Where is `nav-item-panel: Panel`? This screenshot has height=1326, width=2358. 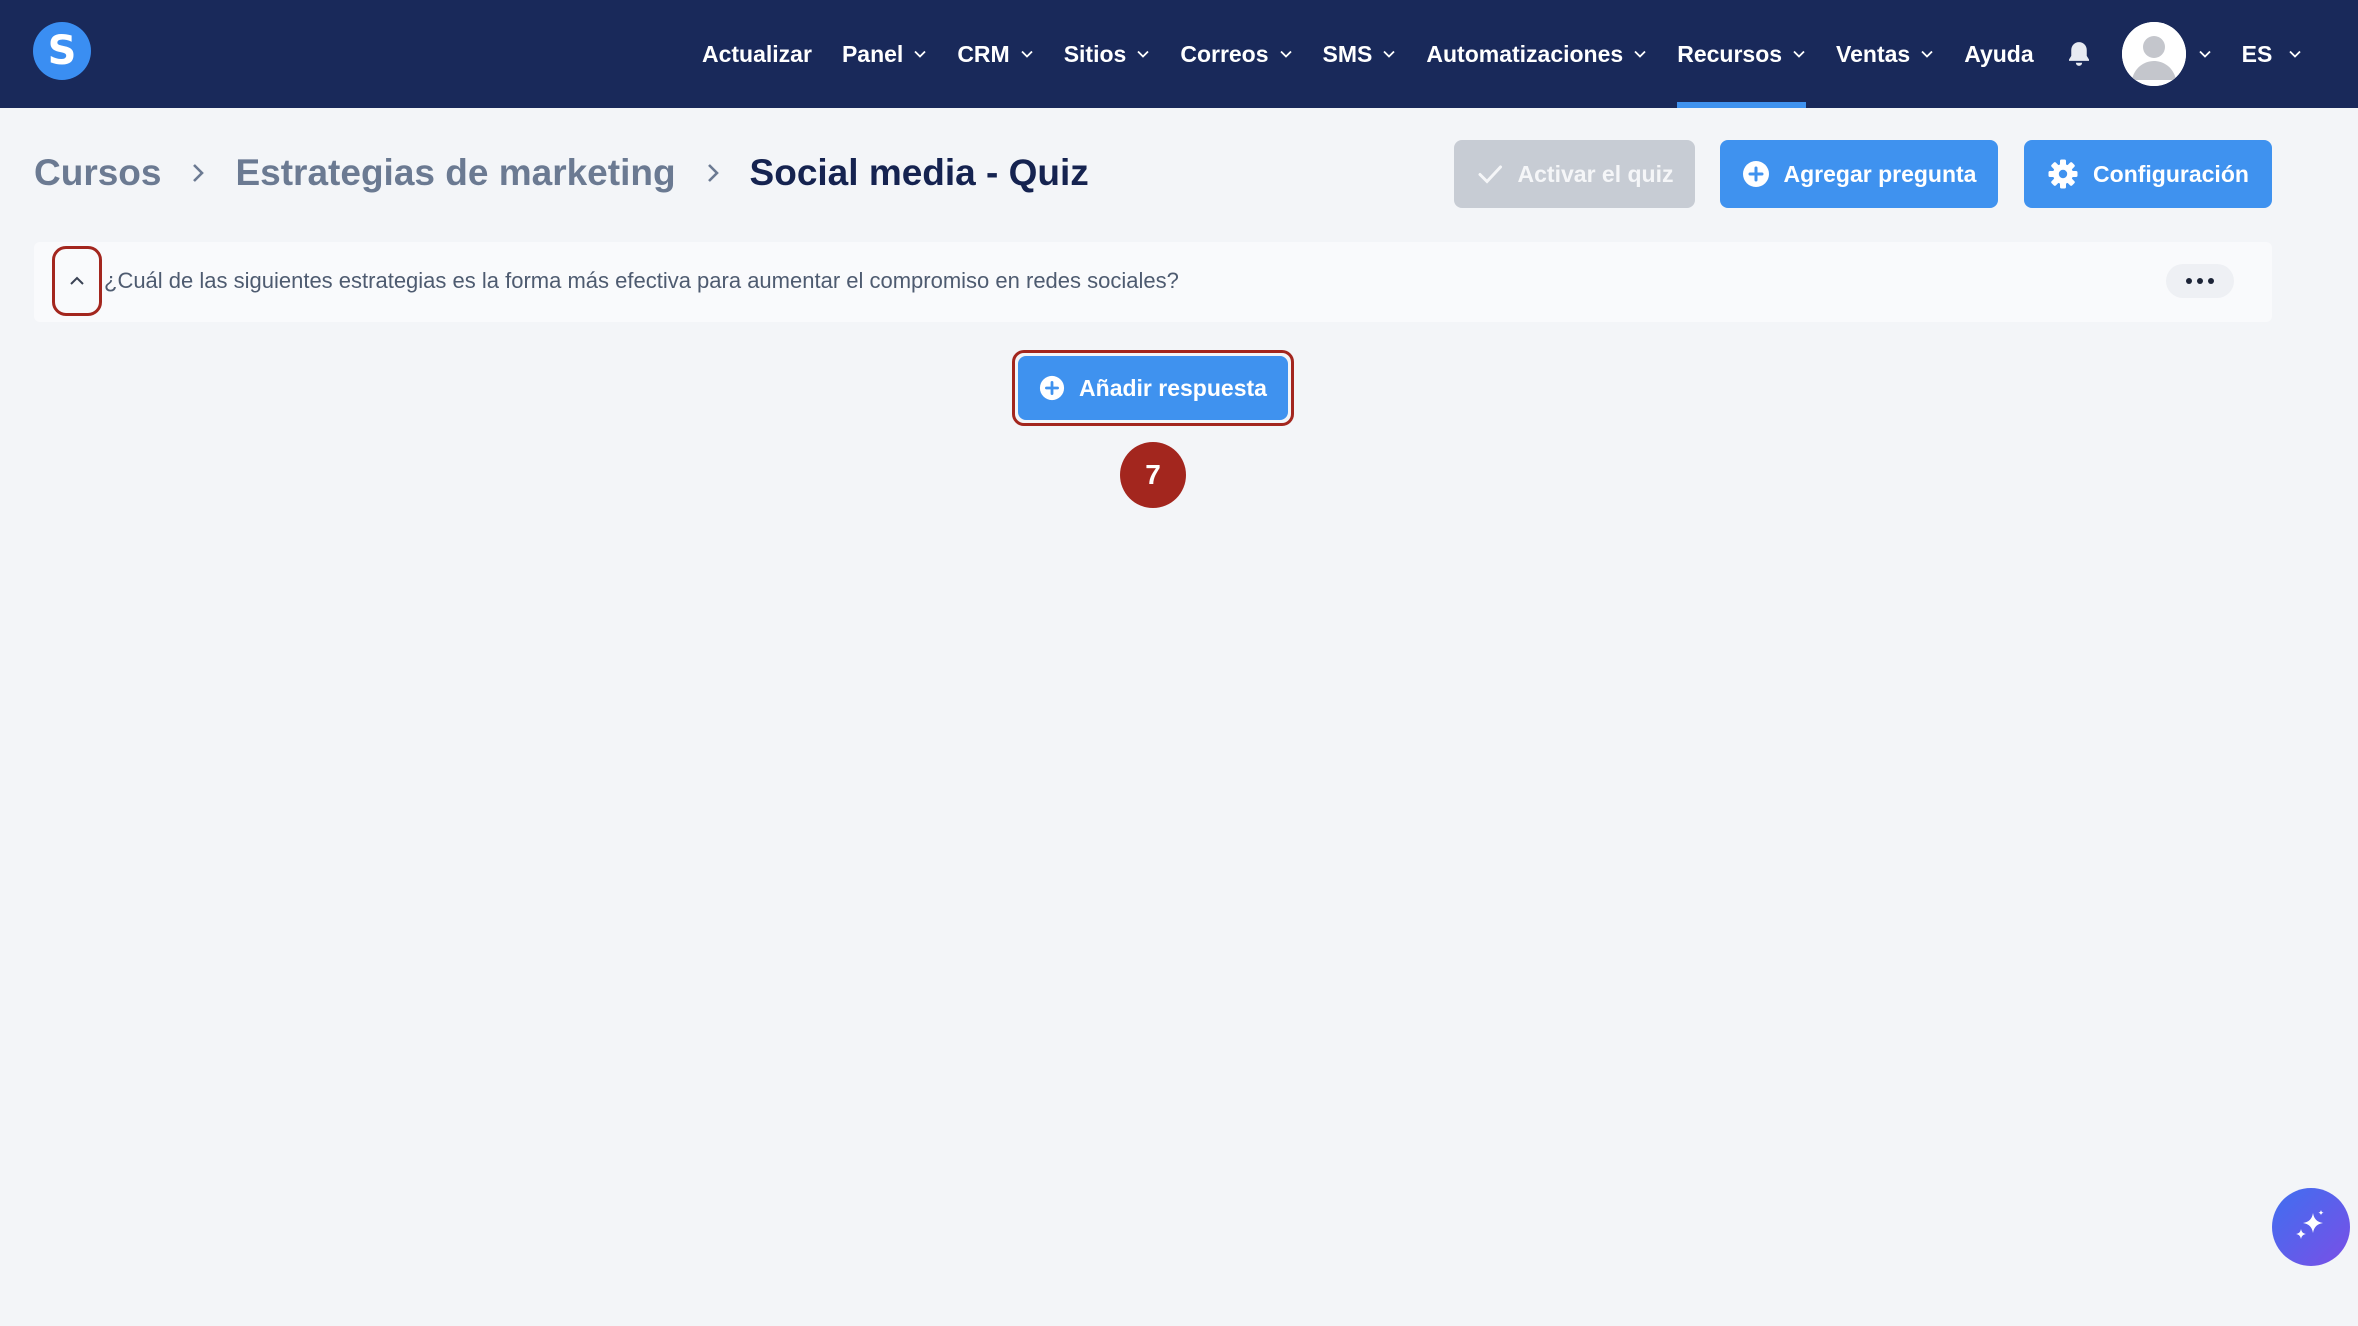 nav-item-panel: Panel is located at coordinates (884, 54).